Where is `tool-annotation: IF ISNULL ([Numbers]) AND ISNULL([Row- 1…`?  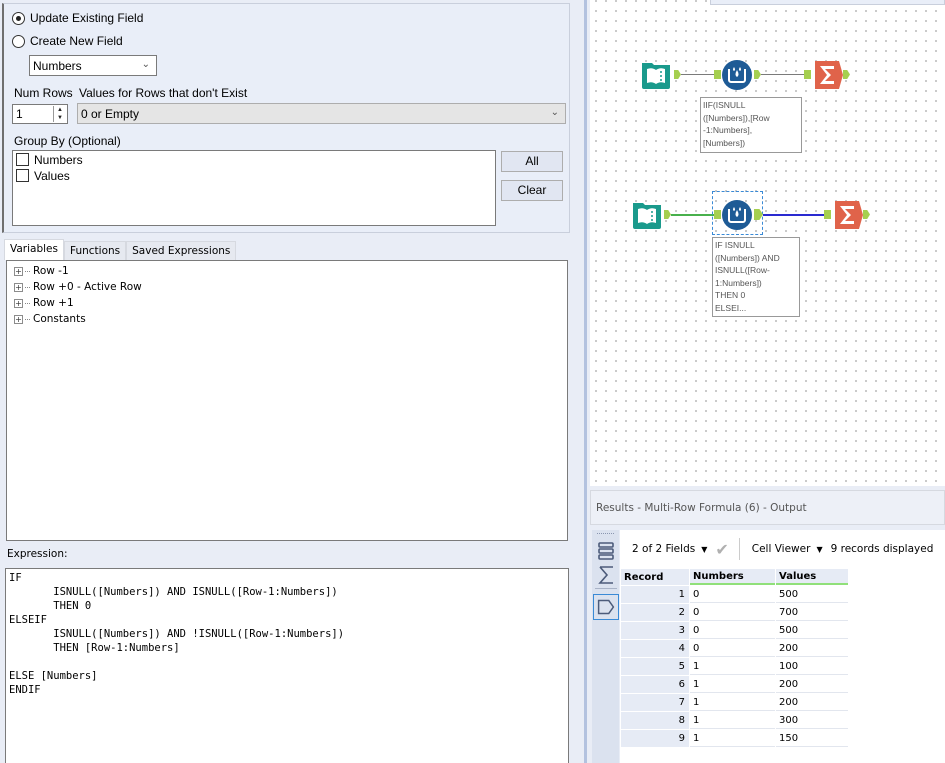
tool-annotation: IF ISNULL ([Numbers]) AND ISNULL([Row- 1… is located at coordinates (756, 277).